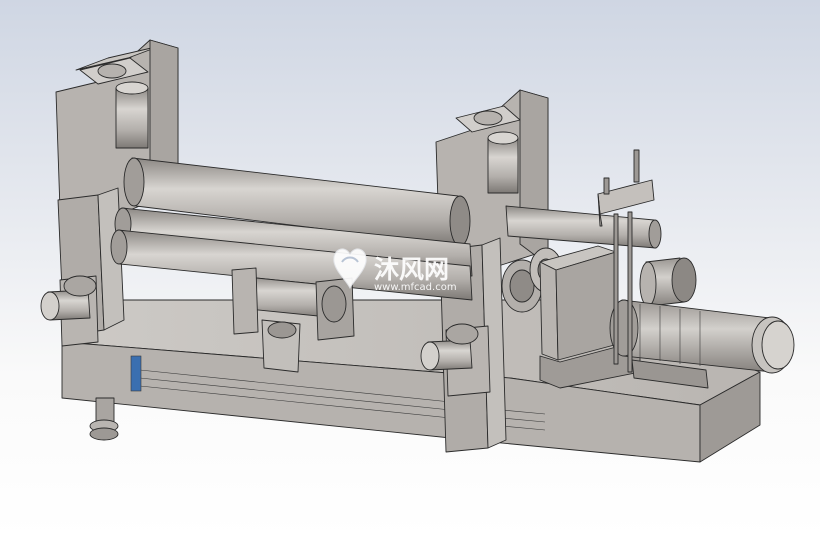 This screenshot has height=538, width=820. What do you see at coordinates (69, 311) in the screenshot?
I see `left-bearing-assembly` at bounding box center [69, 311].